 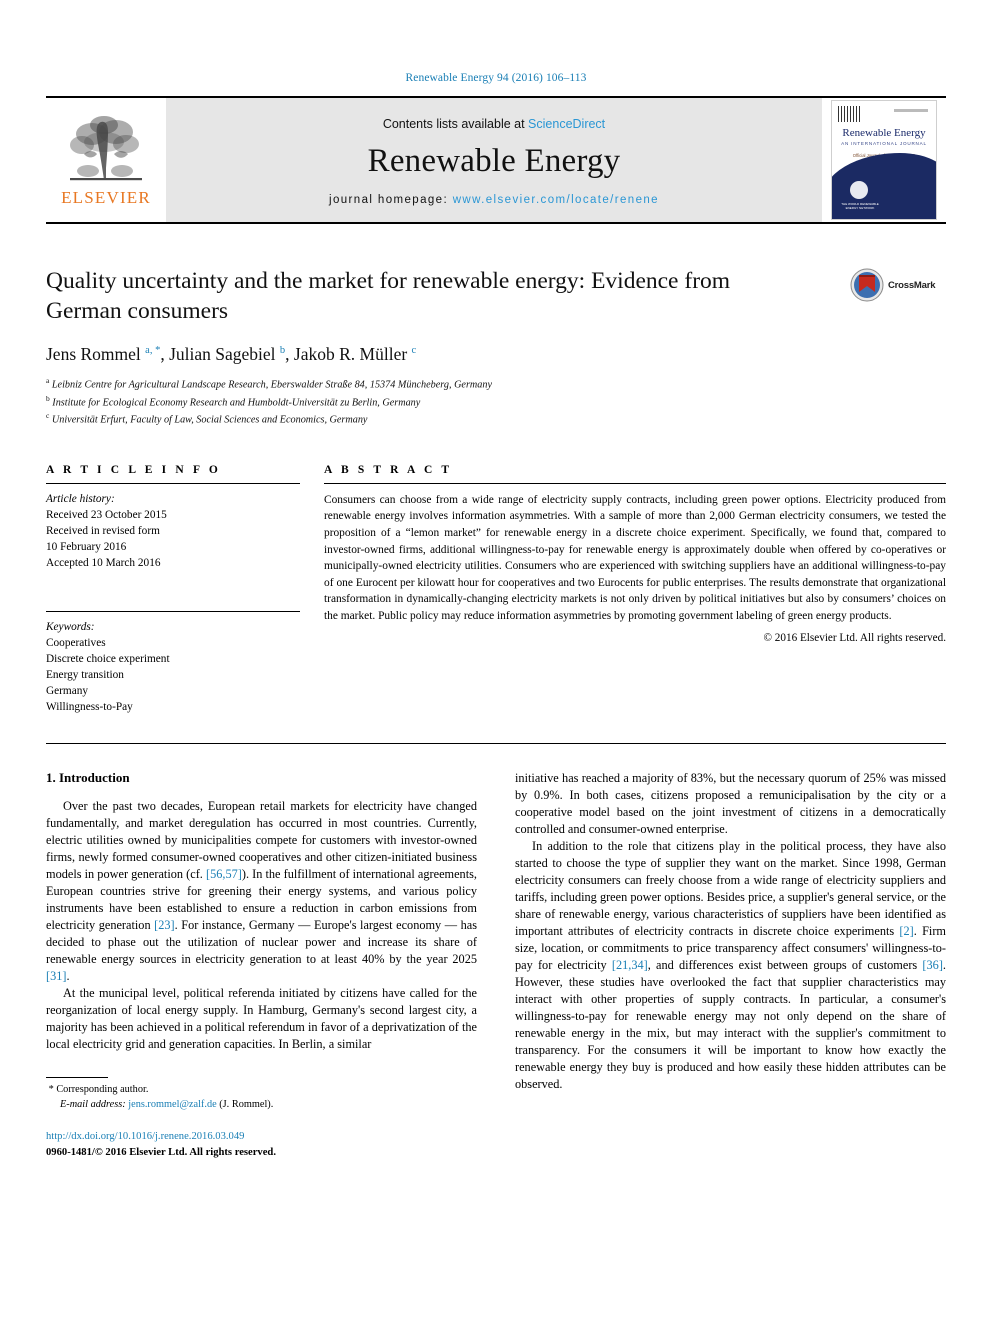 What do you see at coordinates (906, 931) in the screenshot?
I see `citation-ref: [2]` at bounding box center [906, 931].